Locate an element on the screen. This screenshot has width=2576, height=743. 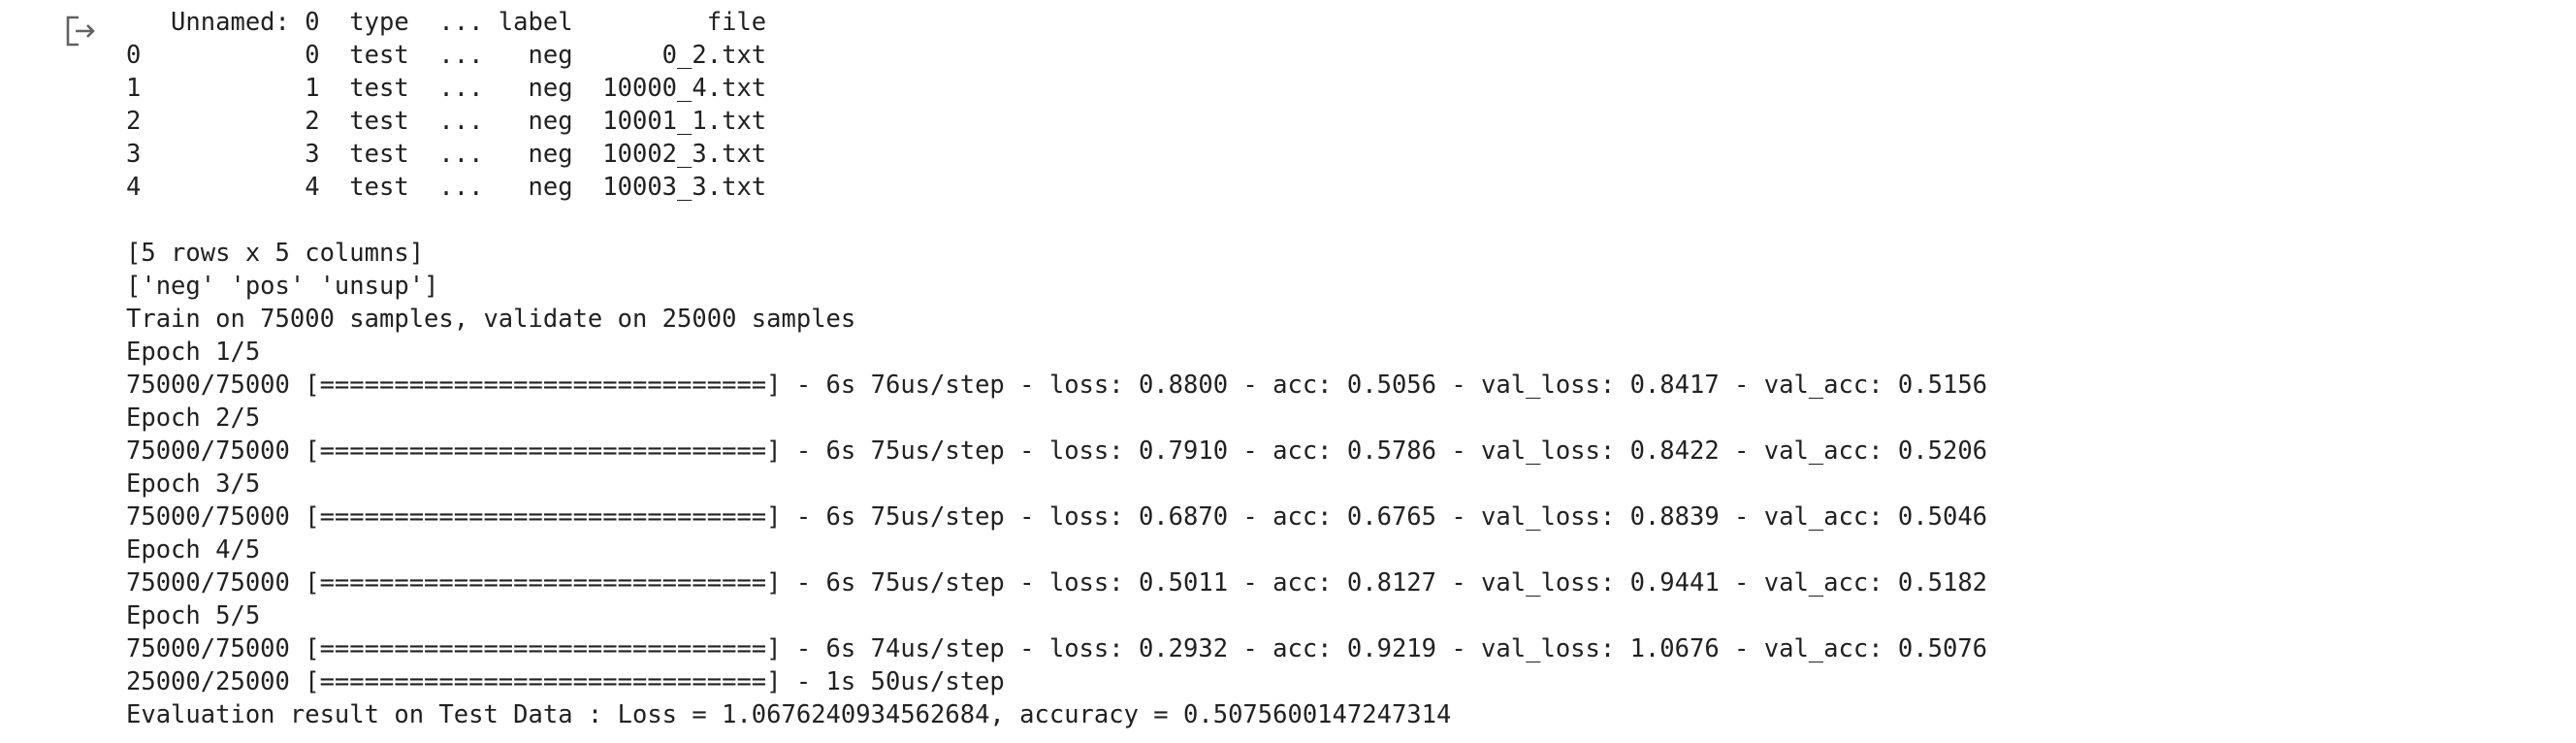
epoch-label: Epoch 3/5 is located at coordinates (193, 484).